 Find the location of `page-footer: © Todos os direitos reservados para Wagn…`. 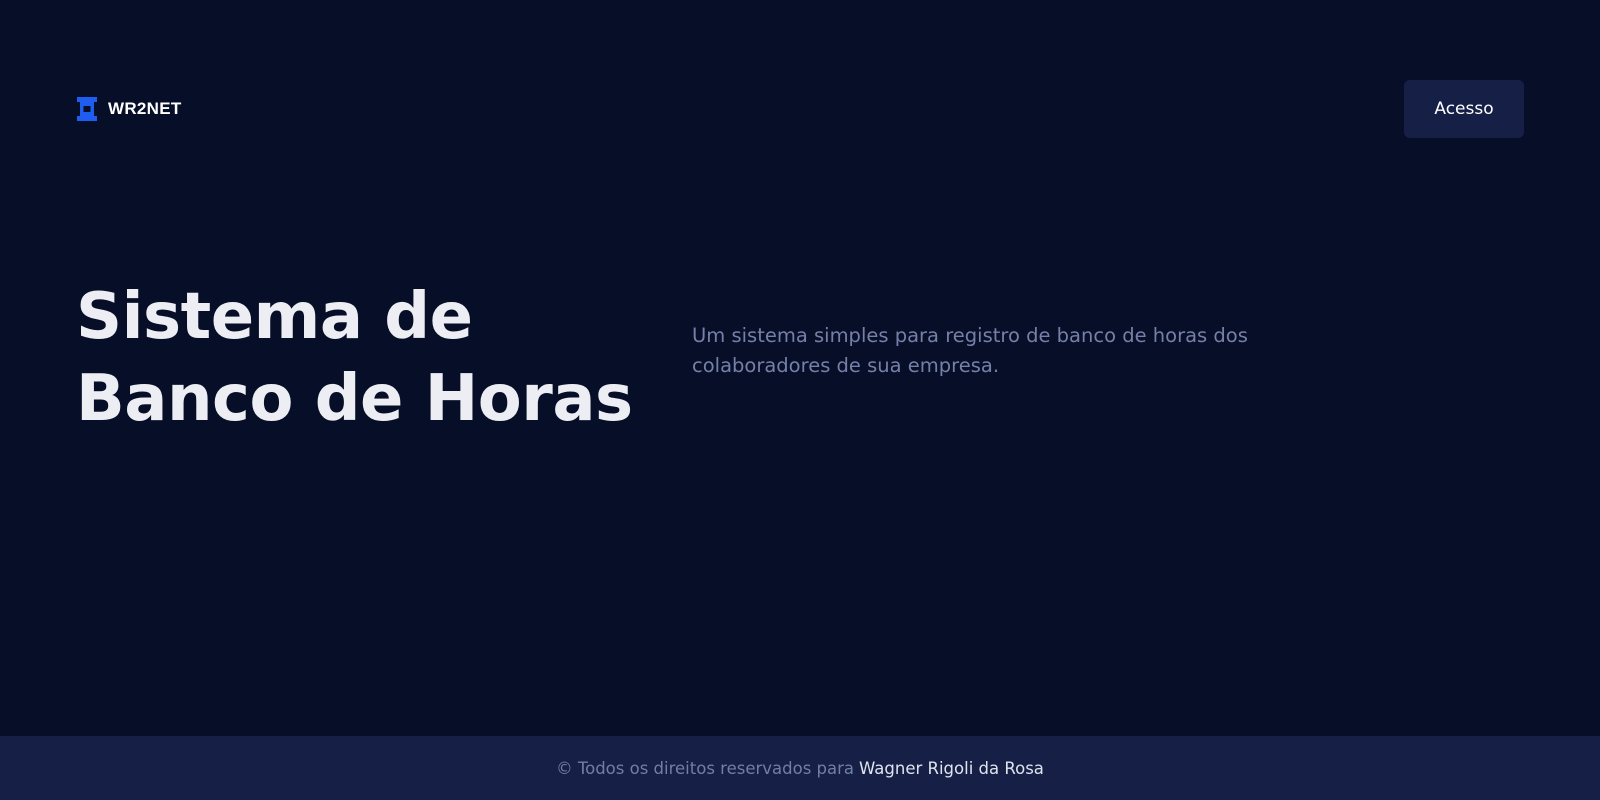

page-footer: © Todos os direitos reservados para Wagn… is located at coordinates (800, 768).